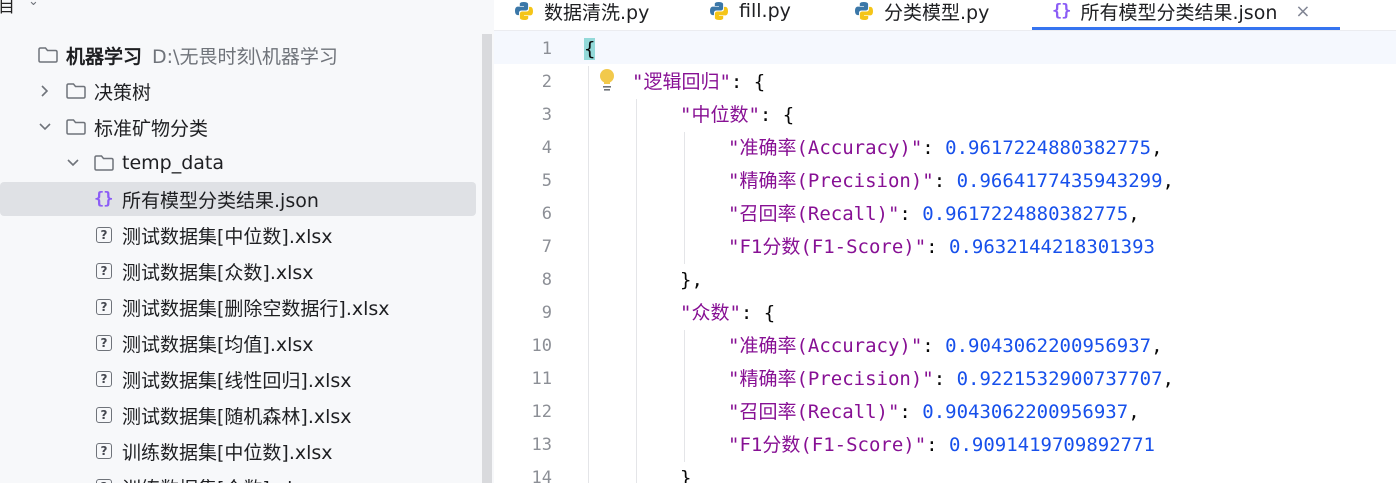 Image resolution: width=1396 pixels, height=483 pixels. What do you see at coordinates (686, 475) in the screenshot?
I see `json-punctuation: }` at bounding box center [686, 475].